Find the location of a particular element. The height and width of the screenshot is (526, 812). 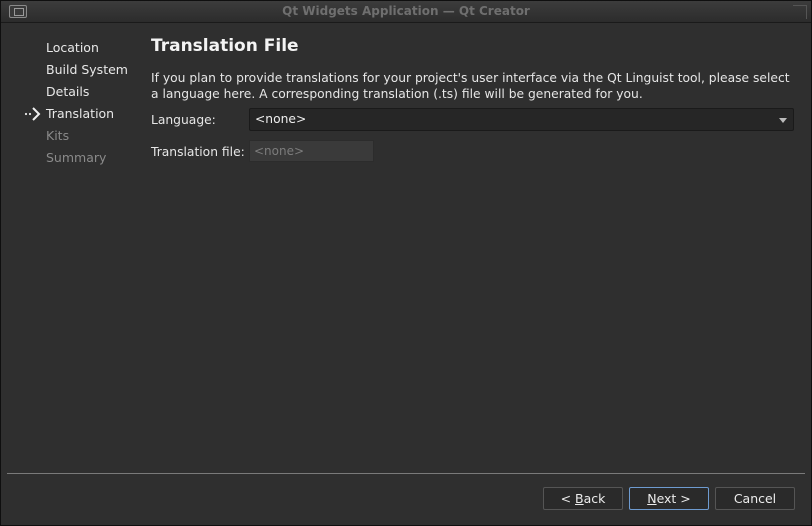

language-label: Language: is located at coordinates (183, 120).